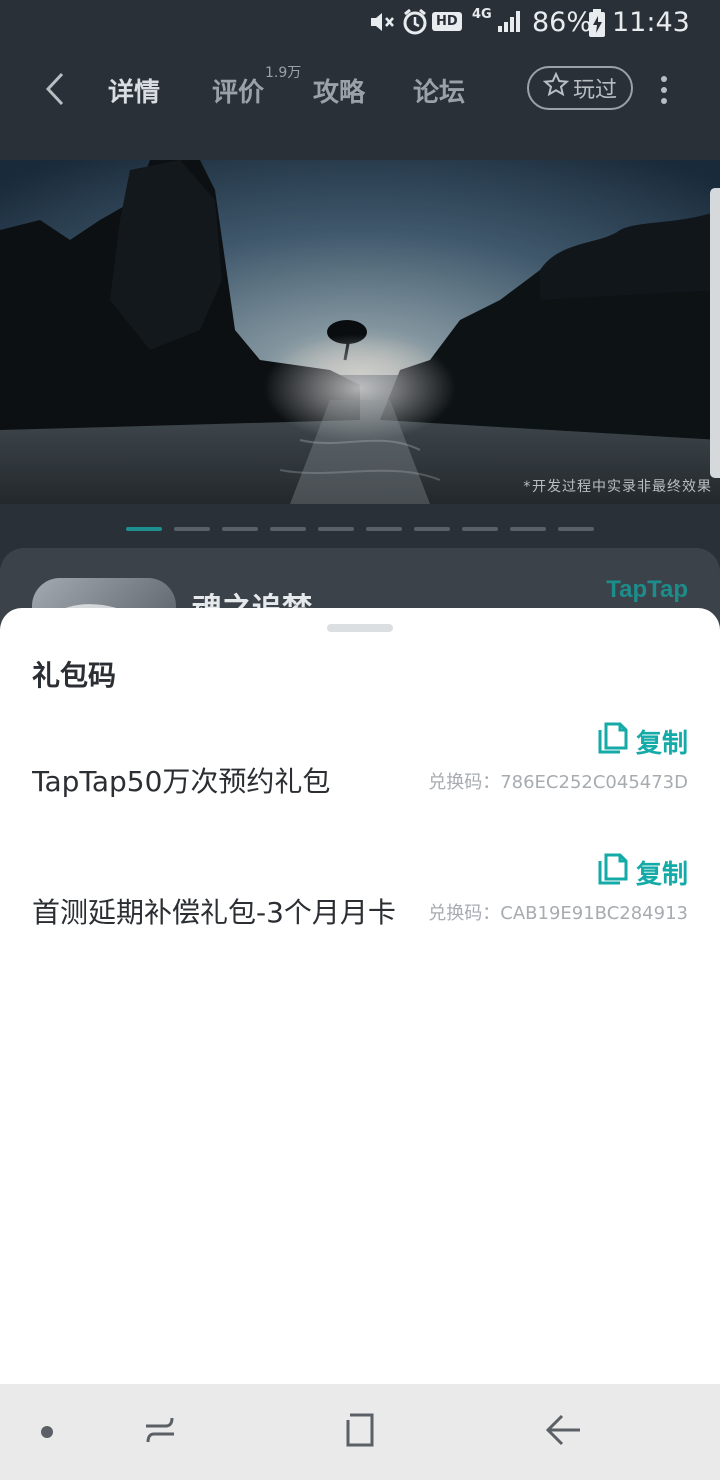 Image resolution: width=720 pixels, height=1480 pixels. What do you see at coordinates (715, 333) in the screenshot?
I see `hero-scroll-indicator` at bounding box center [715, 333].